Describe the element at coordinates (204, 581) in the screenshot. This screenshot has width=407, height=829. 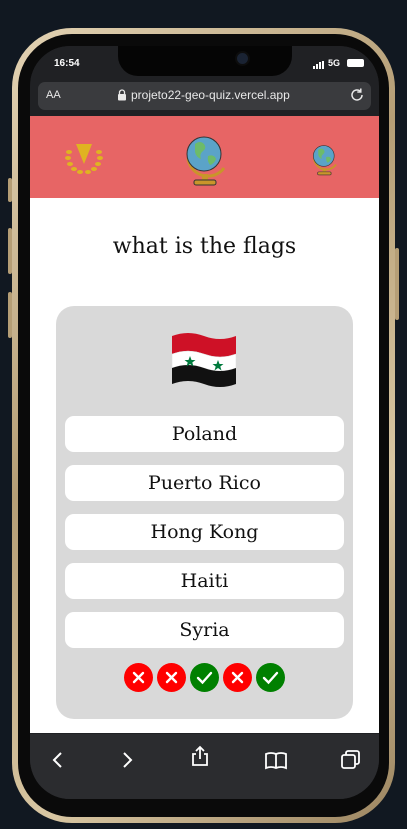
I see `answer-option-haiti: Haiti` at that location.